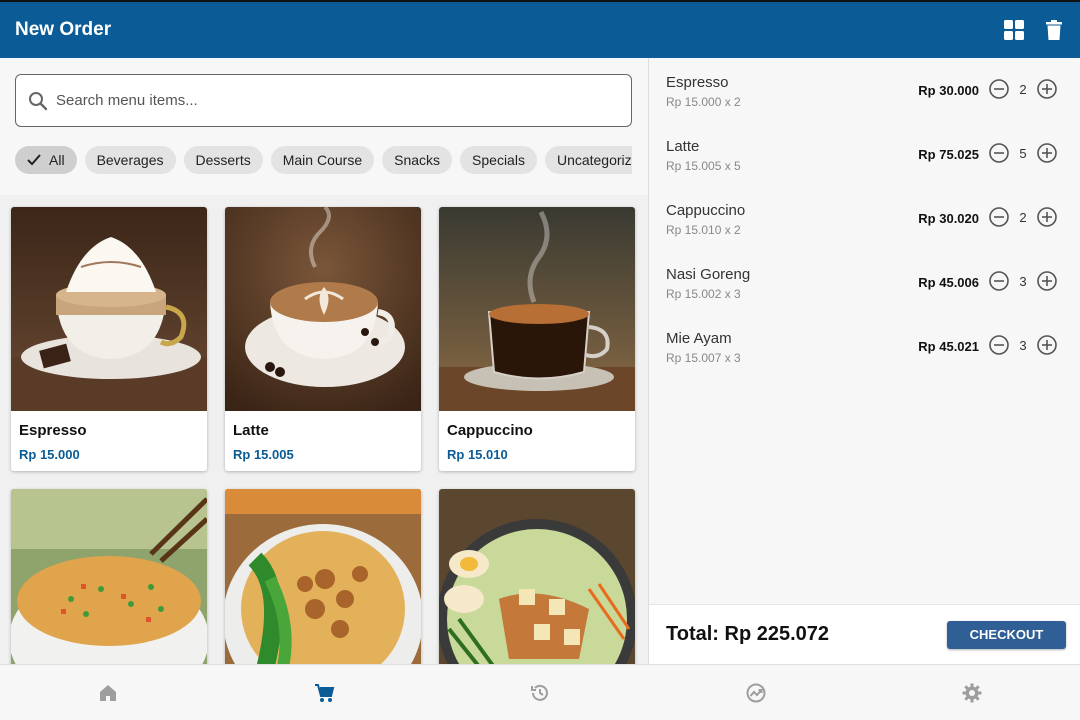 This screenshot has height=720, width=1080. Describe the element at coordinates (57, 160) in the screenshot. I see `chip-label: All` at that location.